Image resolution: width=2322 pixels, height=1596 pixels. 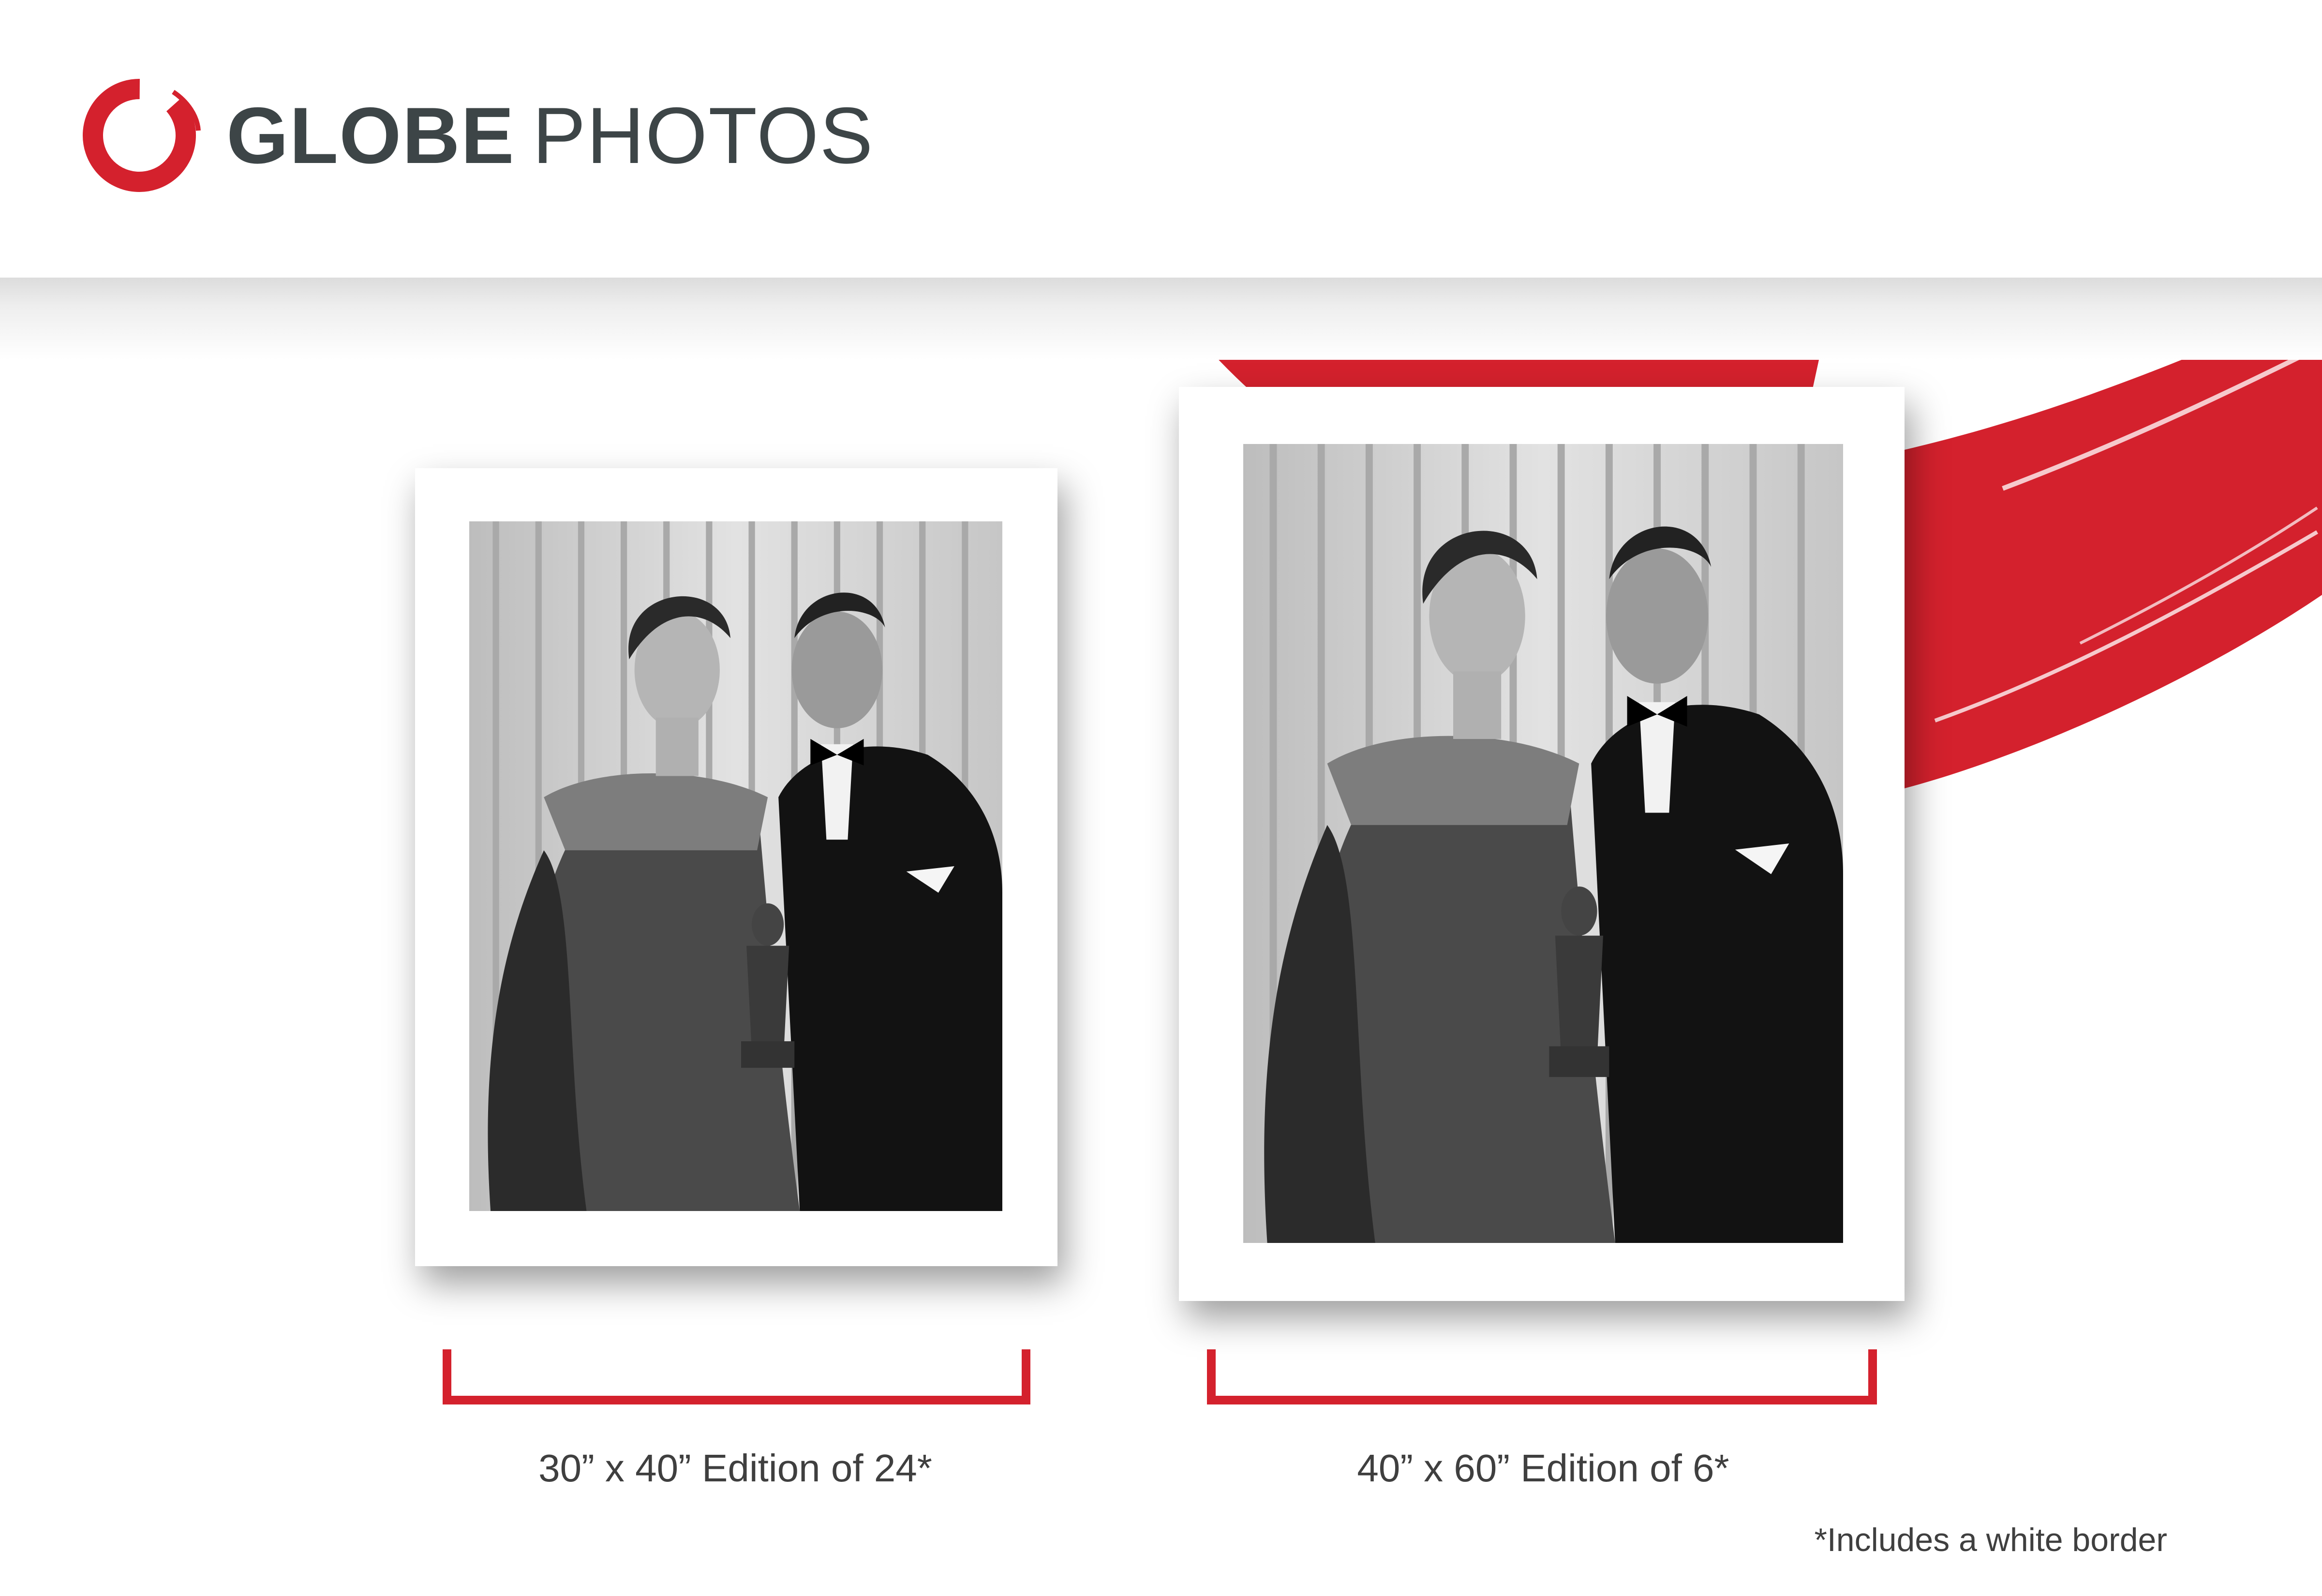 I want to click on globe-photos-logo: GLOBE PHOTOS, so click(x=475, y=135).